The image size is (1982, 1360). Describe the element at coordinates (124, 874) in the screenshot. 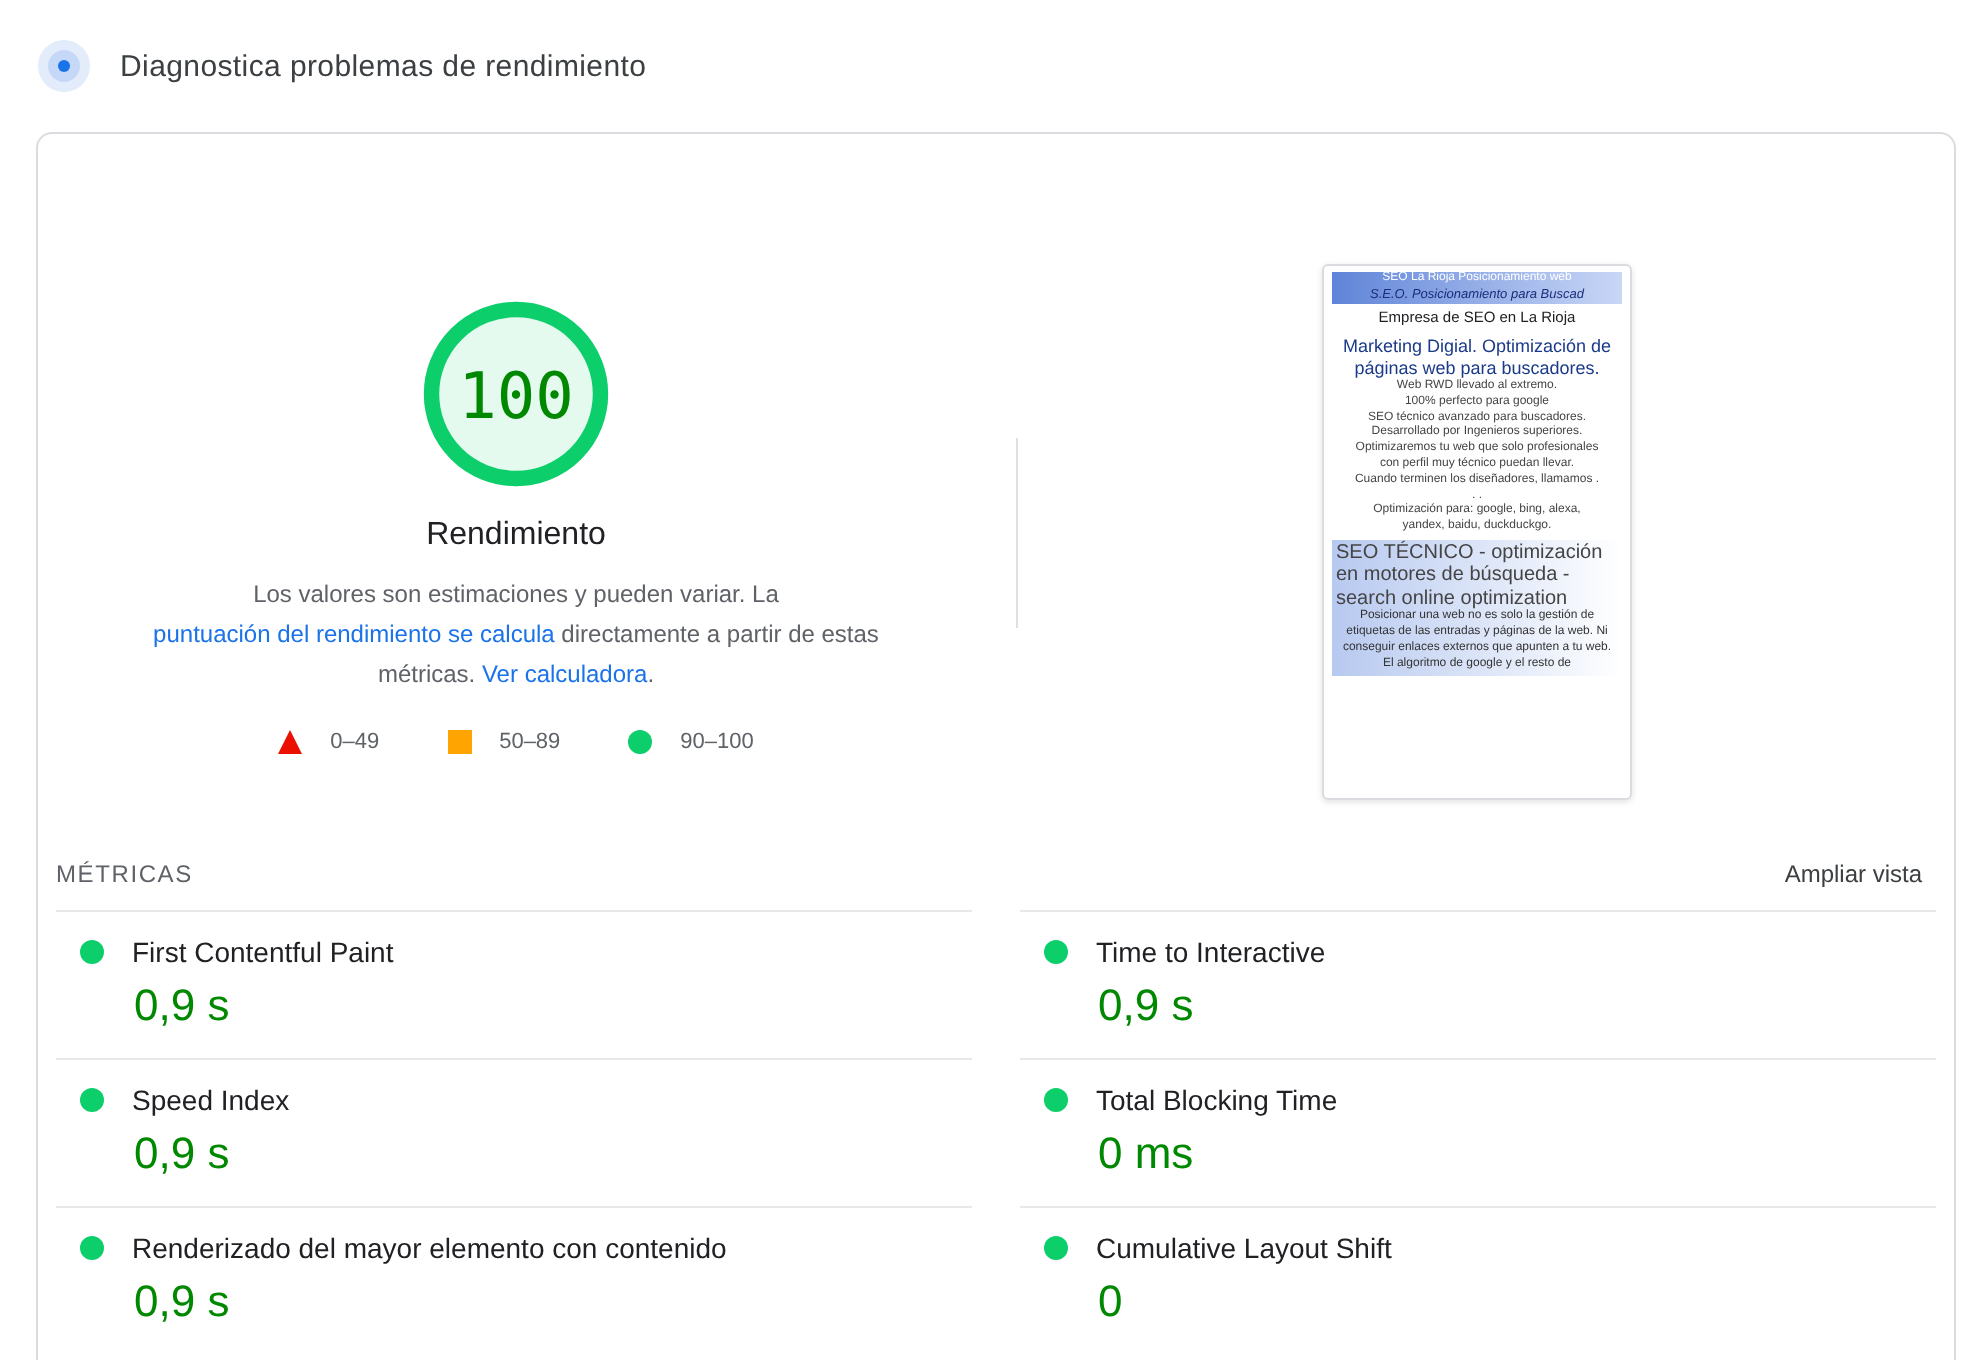

I see `metrics-heading: MÉTRICAS` at that location.